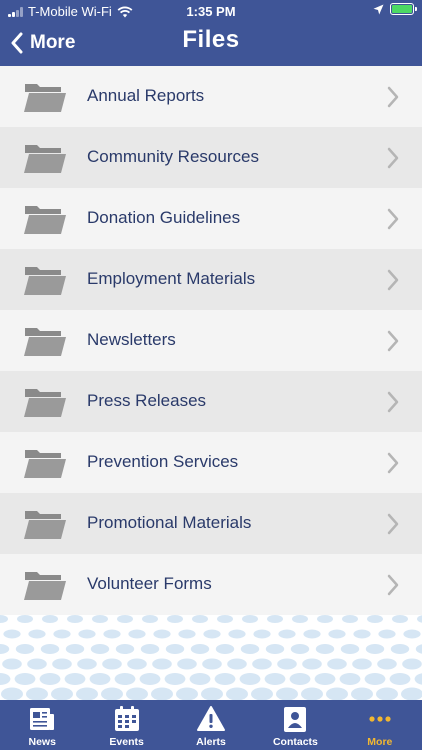  Describe the element at coordinates (211, 401) in the screenshot. I see `folder-row-press-releases: Press Releases` at that location.